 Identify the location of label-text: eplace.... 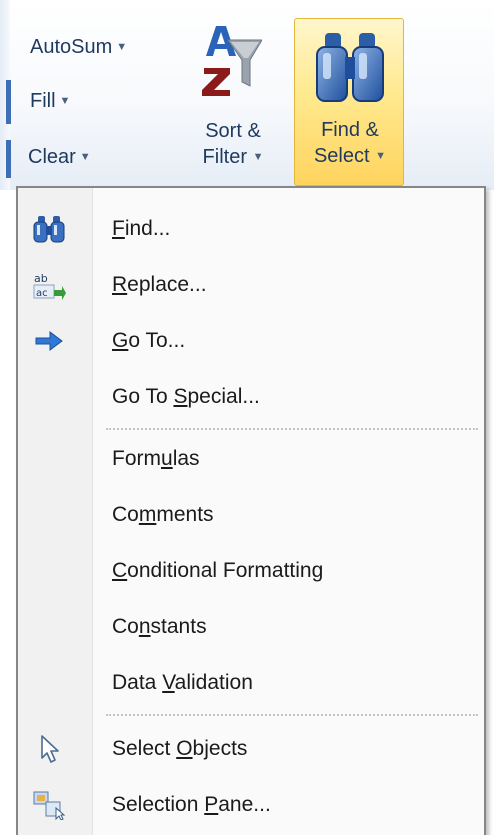
(167, 284).